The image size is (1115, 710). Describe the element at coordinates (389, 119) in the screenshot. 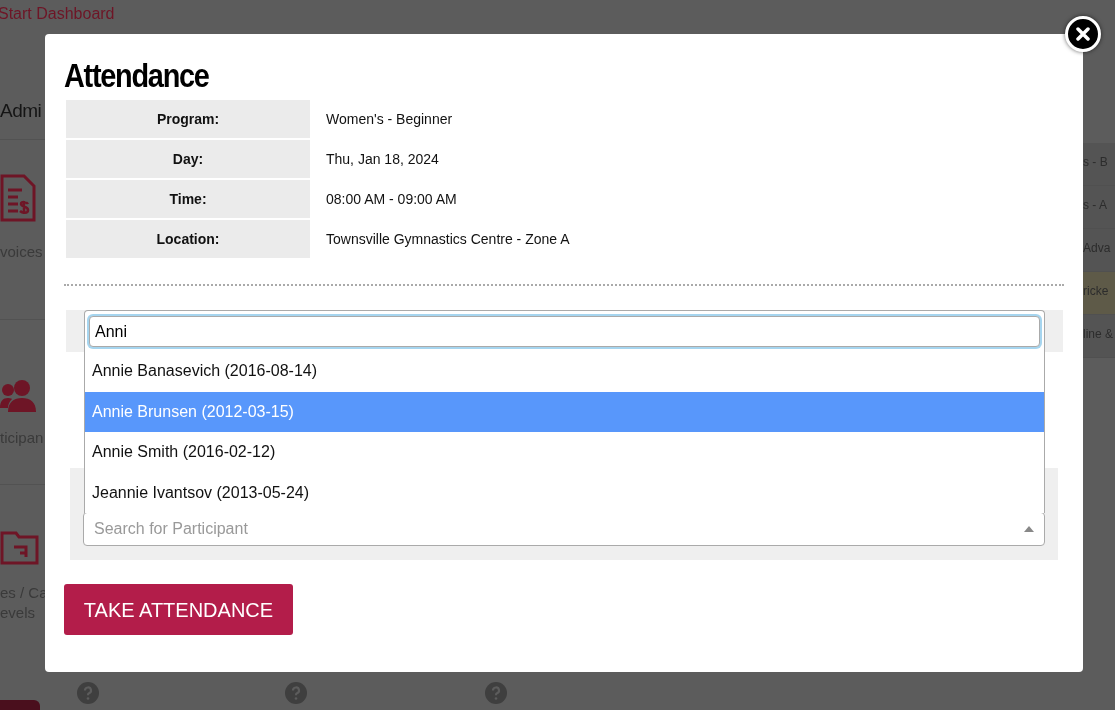

I see `detail-value: Women's - Beginner` at that location.